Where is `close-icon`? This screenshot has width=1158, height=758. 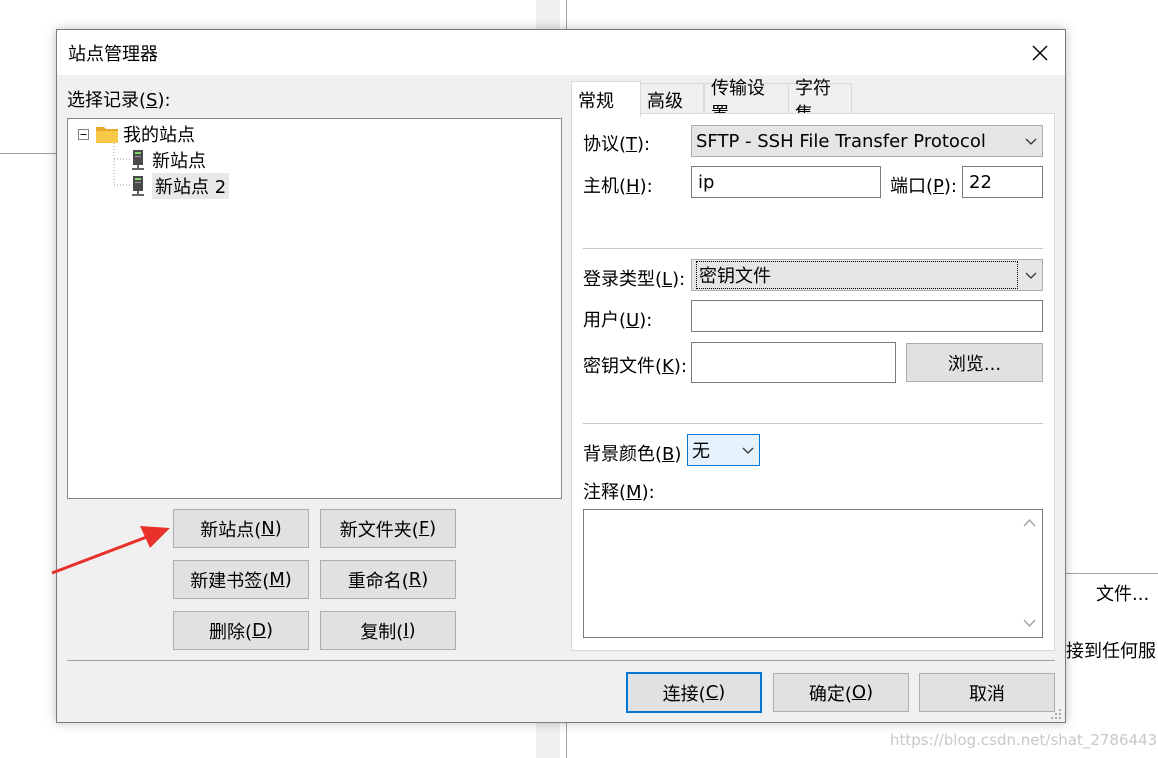
close-icon is located at coordinates (1040, 52).